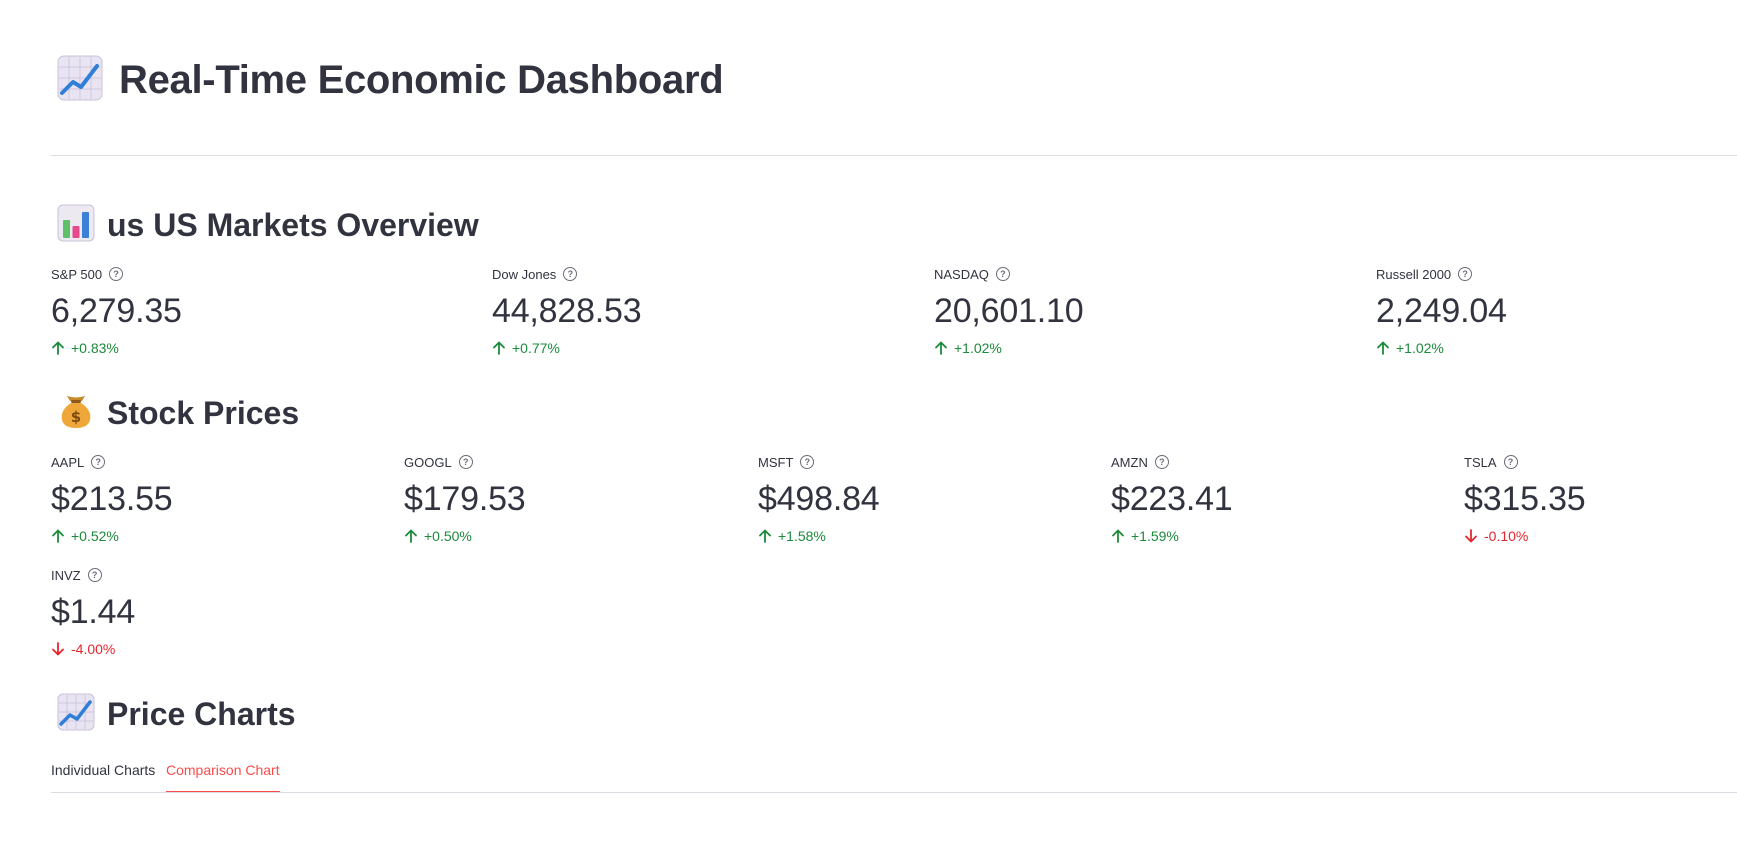 This screenshot has height=847, width=1737. What do you see at coordinates (465, 536) in the screenshot?
I see `metric-delta: +0.50%` at bounding box center [465, 536].